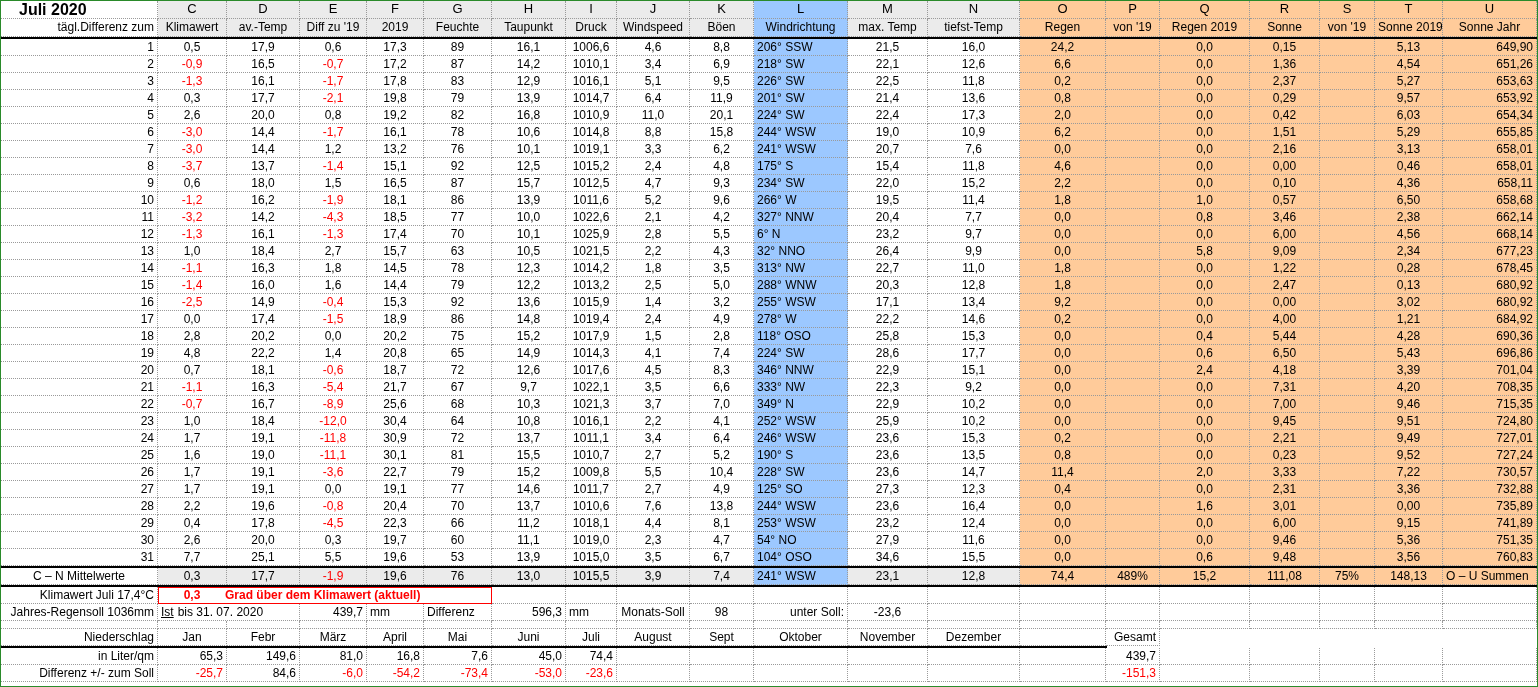  What do you see at coordinates (79, 472) in the screenshot?
I see `row-number: 26` at bounding box center [79, 472].